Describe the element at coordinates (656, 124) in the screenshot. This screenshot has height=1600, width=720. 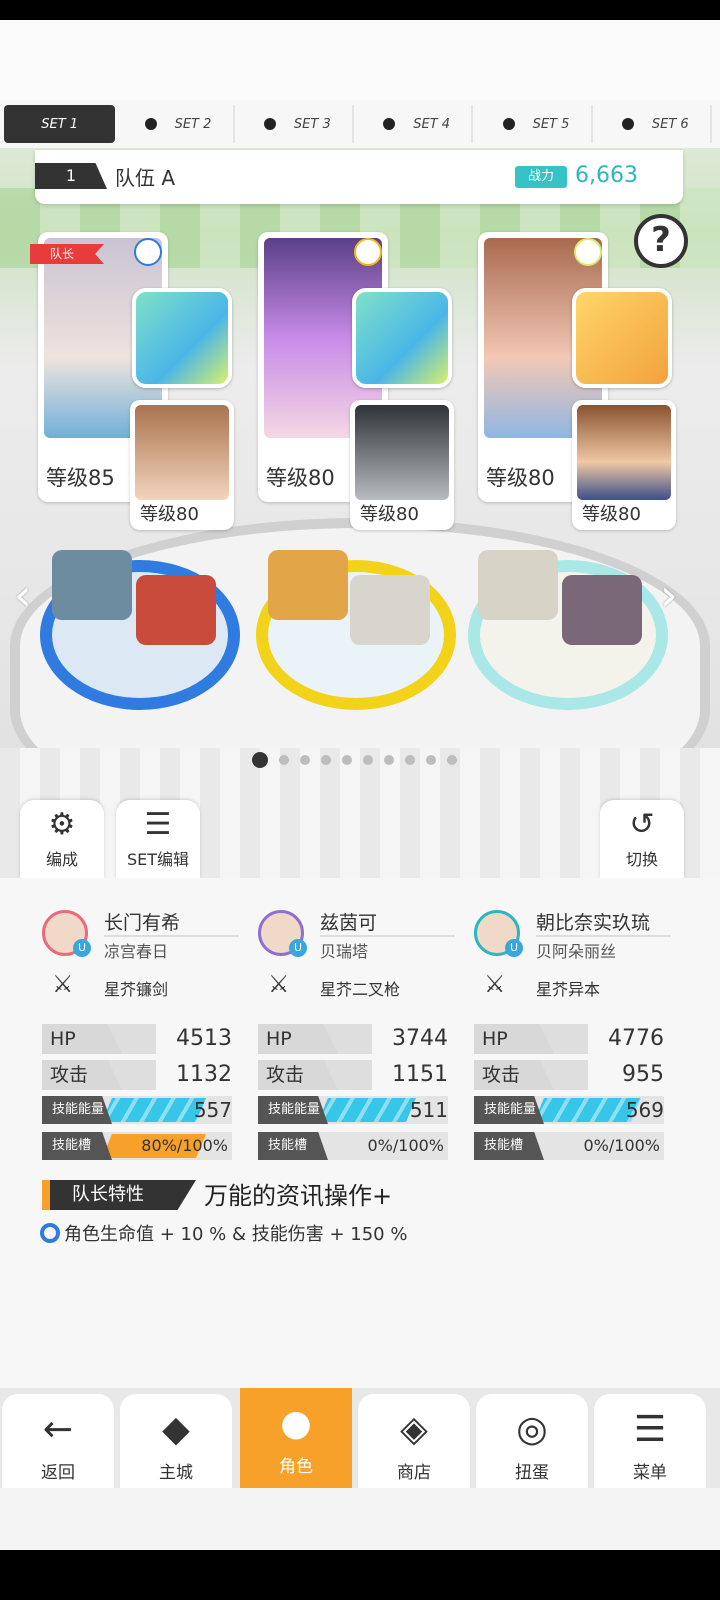
I see `tab-set-6: SET 6` at that location.